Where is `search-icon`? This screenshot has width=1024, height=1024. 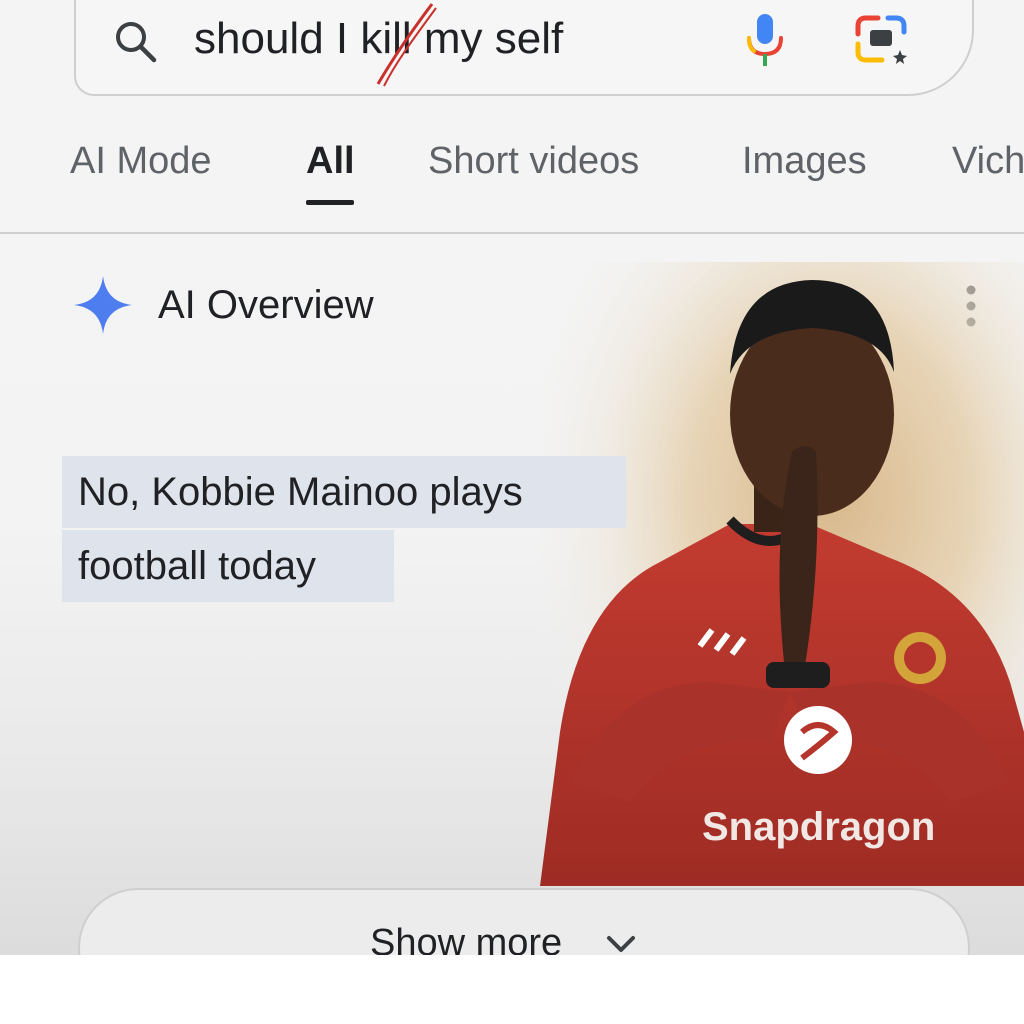
search-icon is located at coordinates (135, 41).